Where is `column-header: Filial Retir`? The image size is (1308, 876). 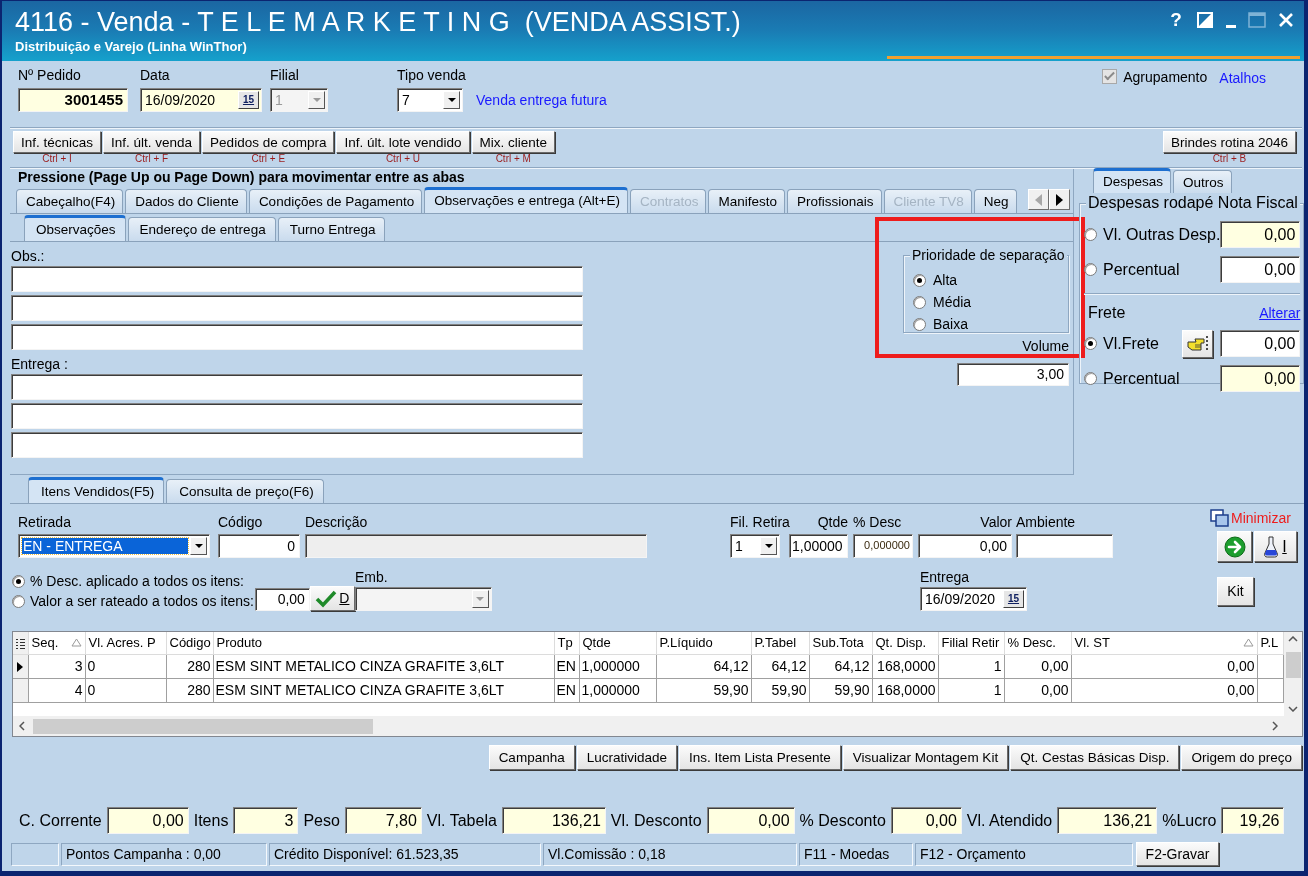 column-header: Filial Retir is located at coordinates (971, 643).